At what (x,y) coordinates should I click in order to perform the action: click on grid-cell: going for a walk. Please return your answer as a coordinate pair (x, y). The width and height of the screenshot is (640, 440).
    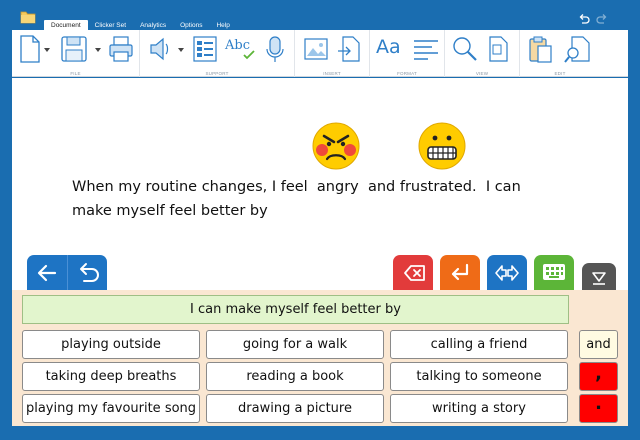
    Looking at the image, I should click on (295, 344).